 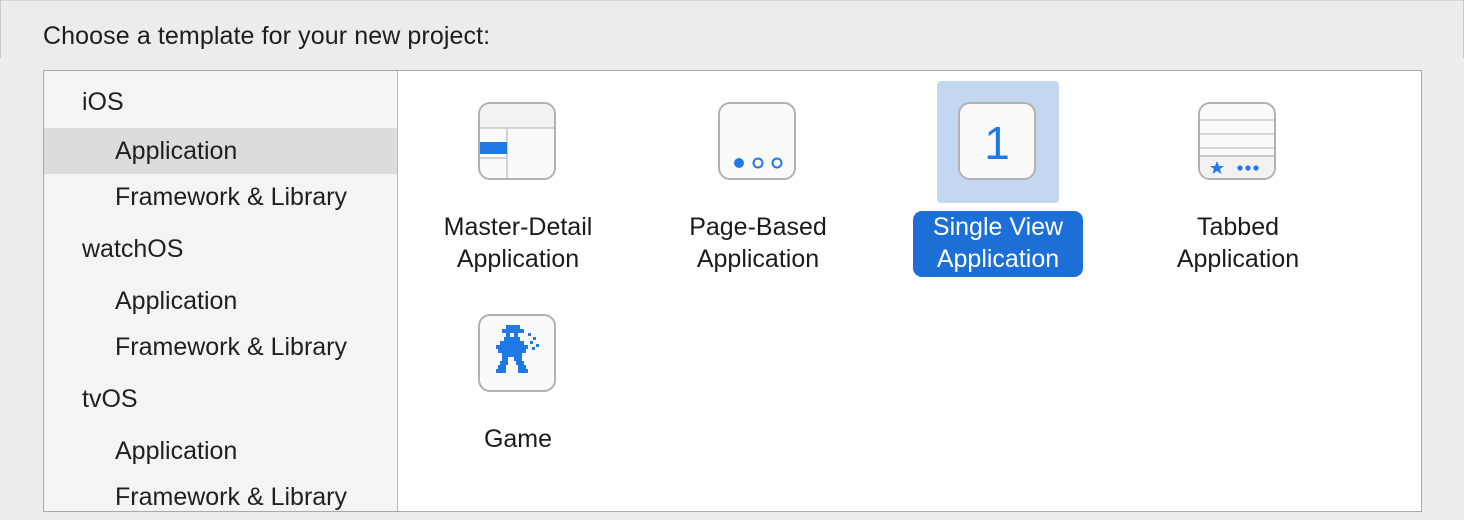 I want to click on sidebar-item-watchos: watchOS, so click(x=220, y=249).